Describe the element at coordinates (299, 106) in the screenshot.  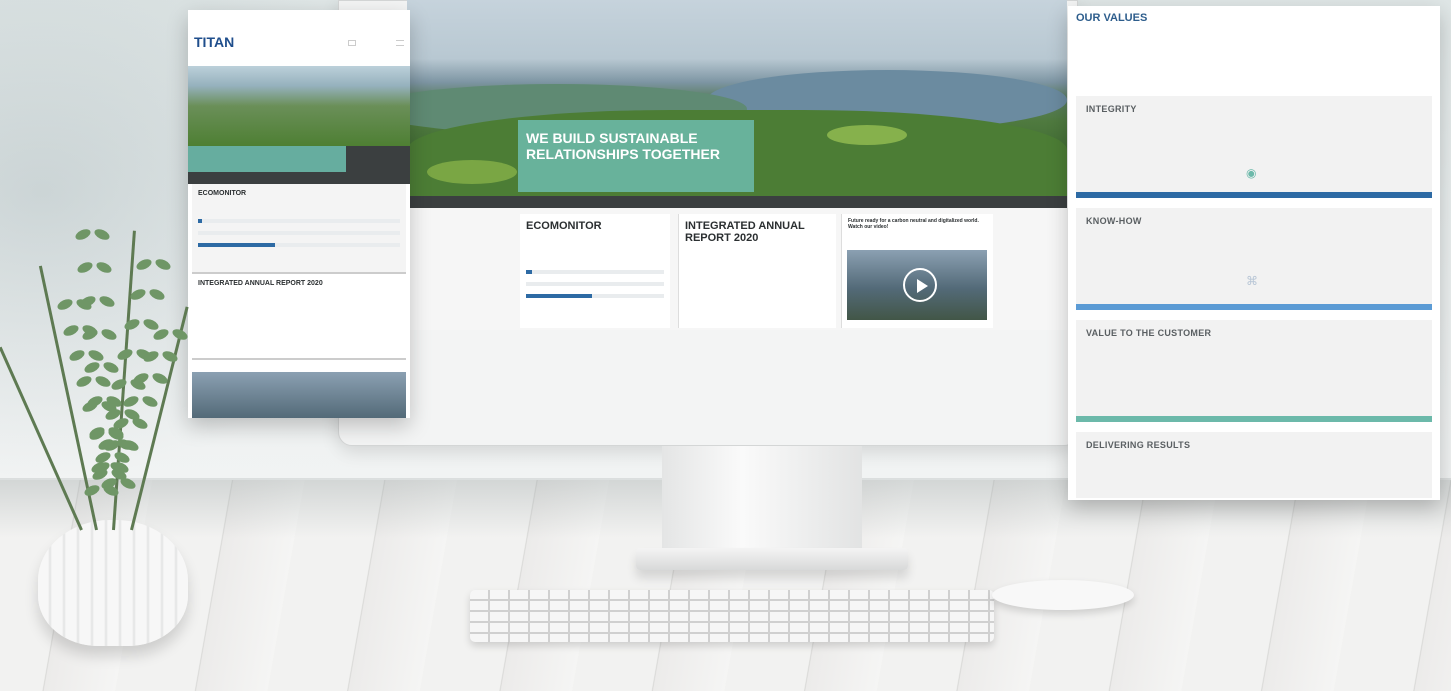
I see `mobile-hero-image` at that location.